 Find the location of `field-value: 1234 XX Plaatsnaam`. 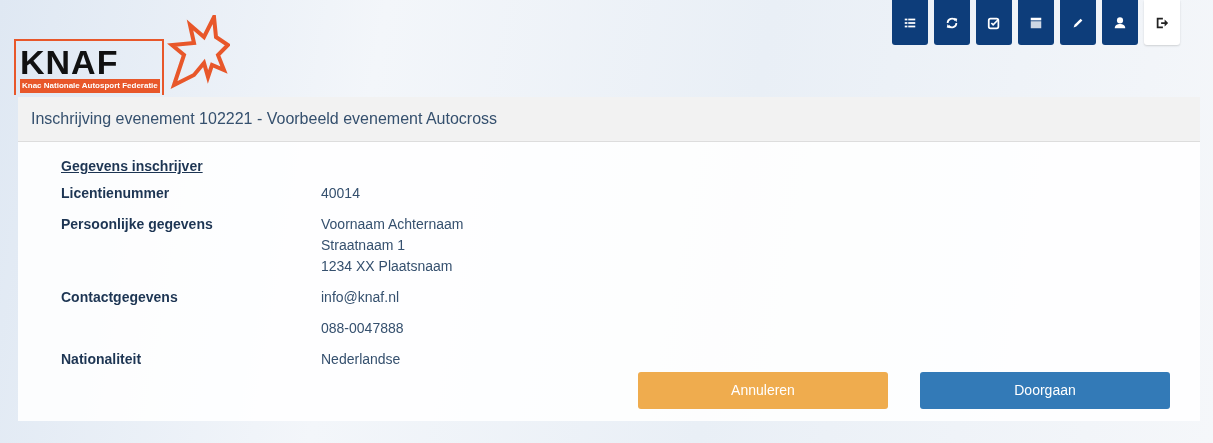

field-value: 1234 XX Plaatsnaam is located at coordinates (387, 266).